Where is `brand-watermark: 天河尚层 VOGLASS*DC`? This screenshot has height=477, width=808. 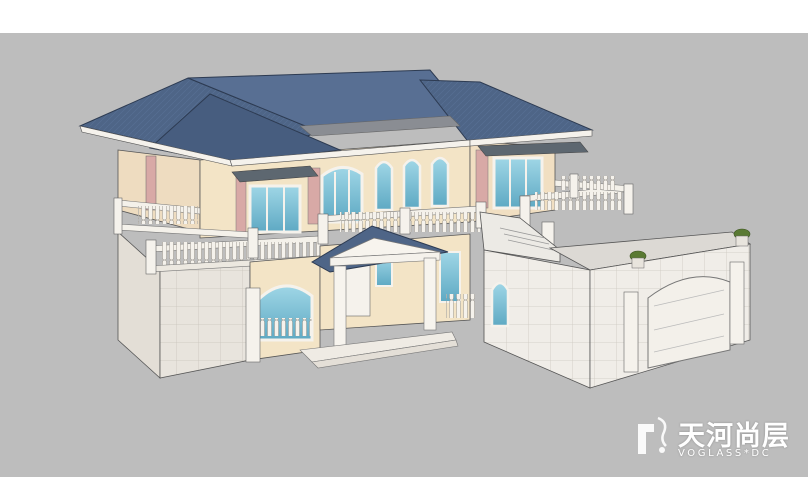 brand-watermark: 天河尚层 VOGLASS*DC is located at coordinates (717, 438).